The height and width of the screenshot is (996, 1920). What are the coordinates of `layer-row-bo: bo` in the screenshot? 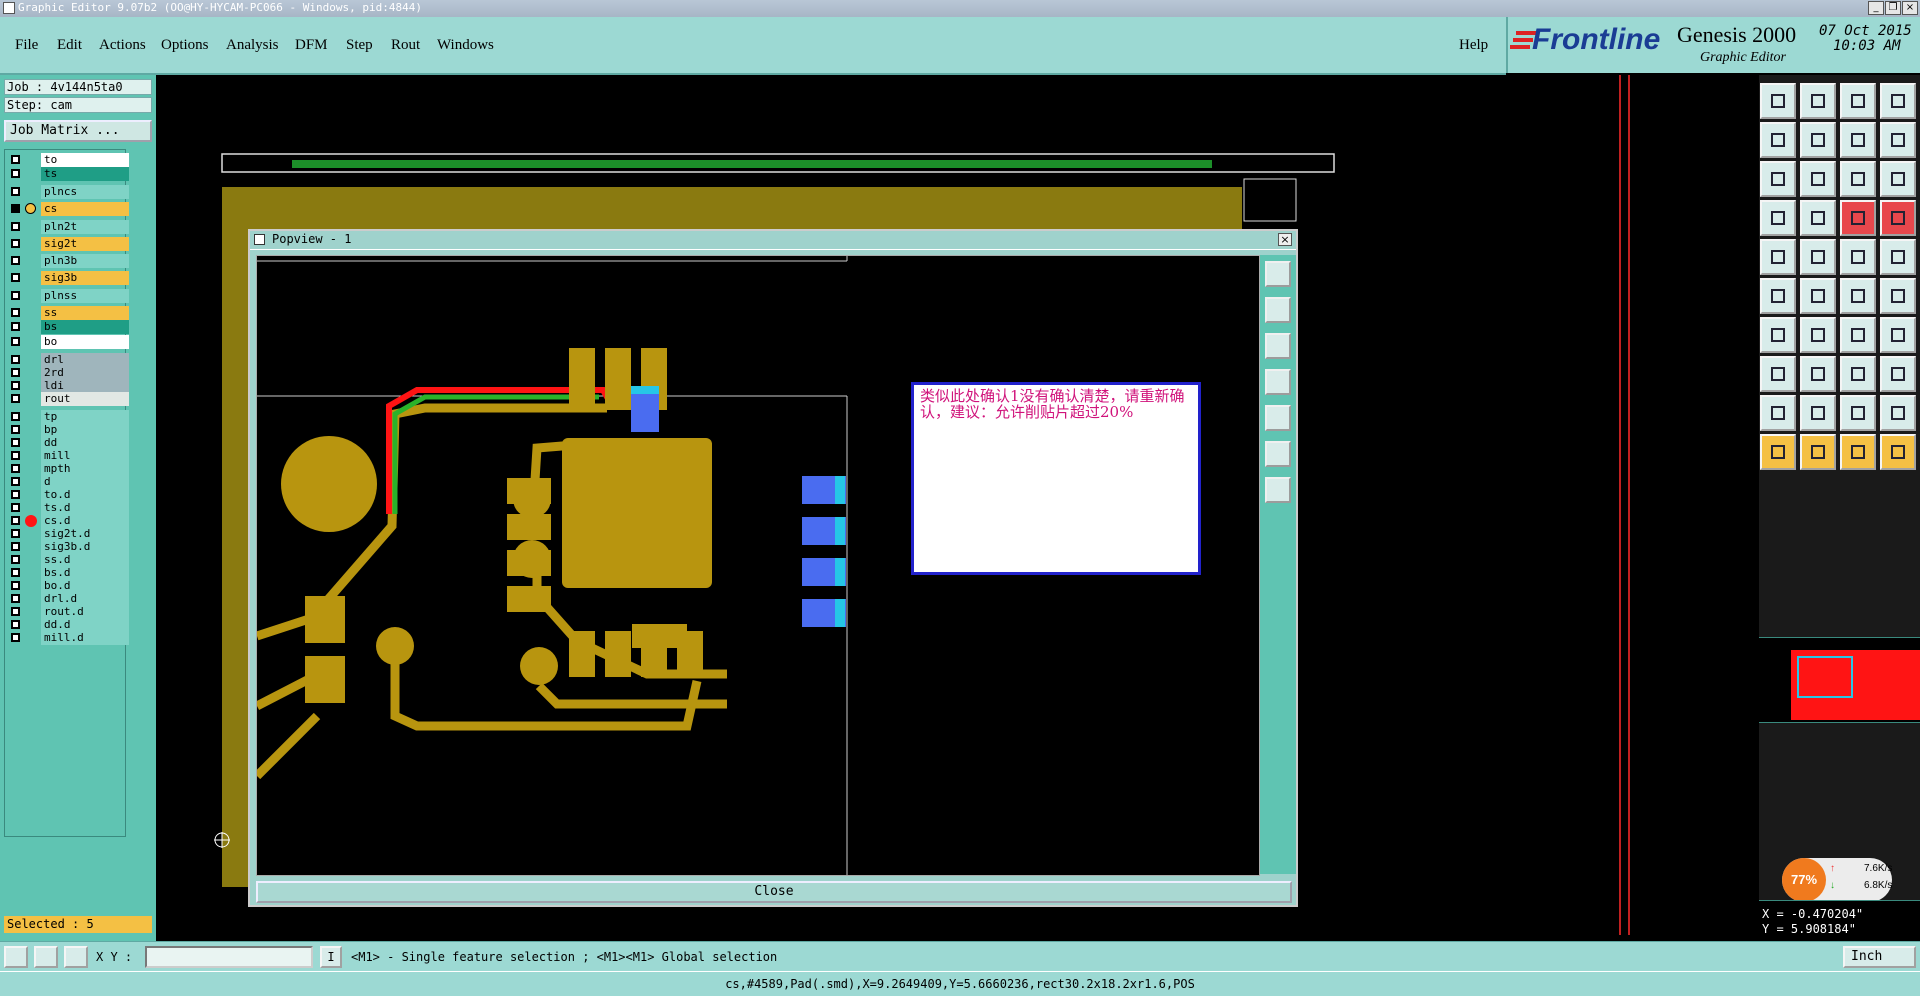 It's located at (68, 342).